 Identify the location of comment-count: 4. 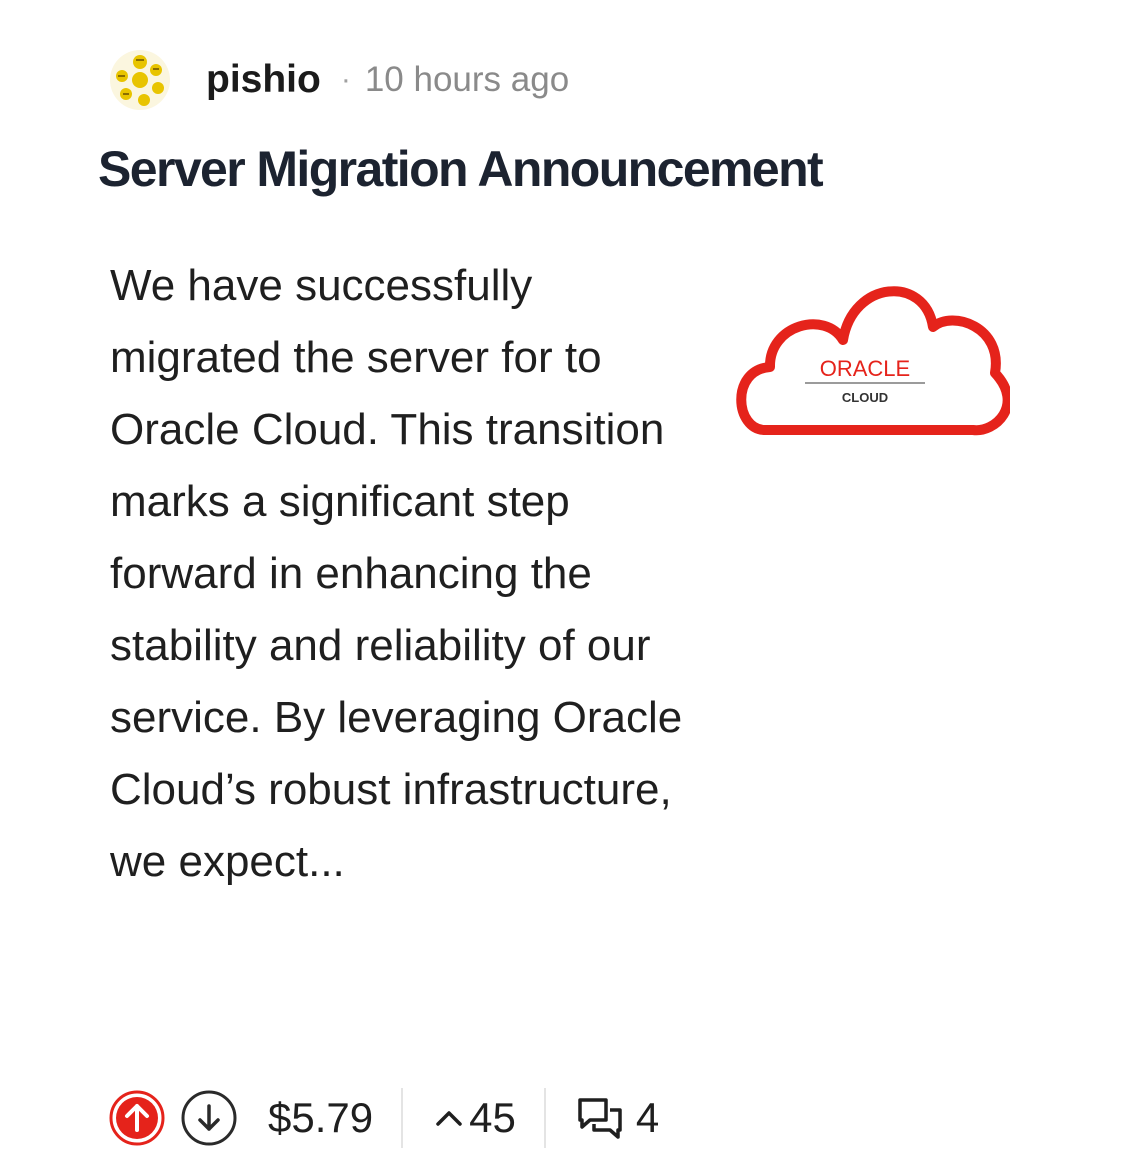
(617, 1118).